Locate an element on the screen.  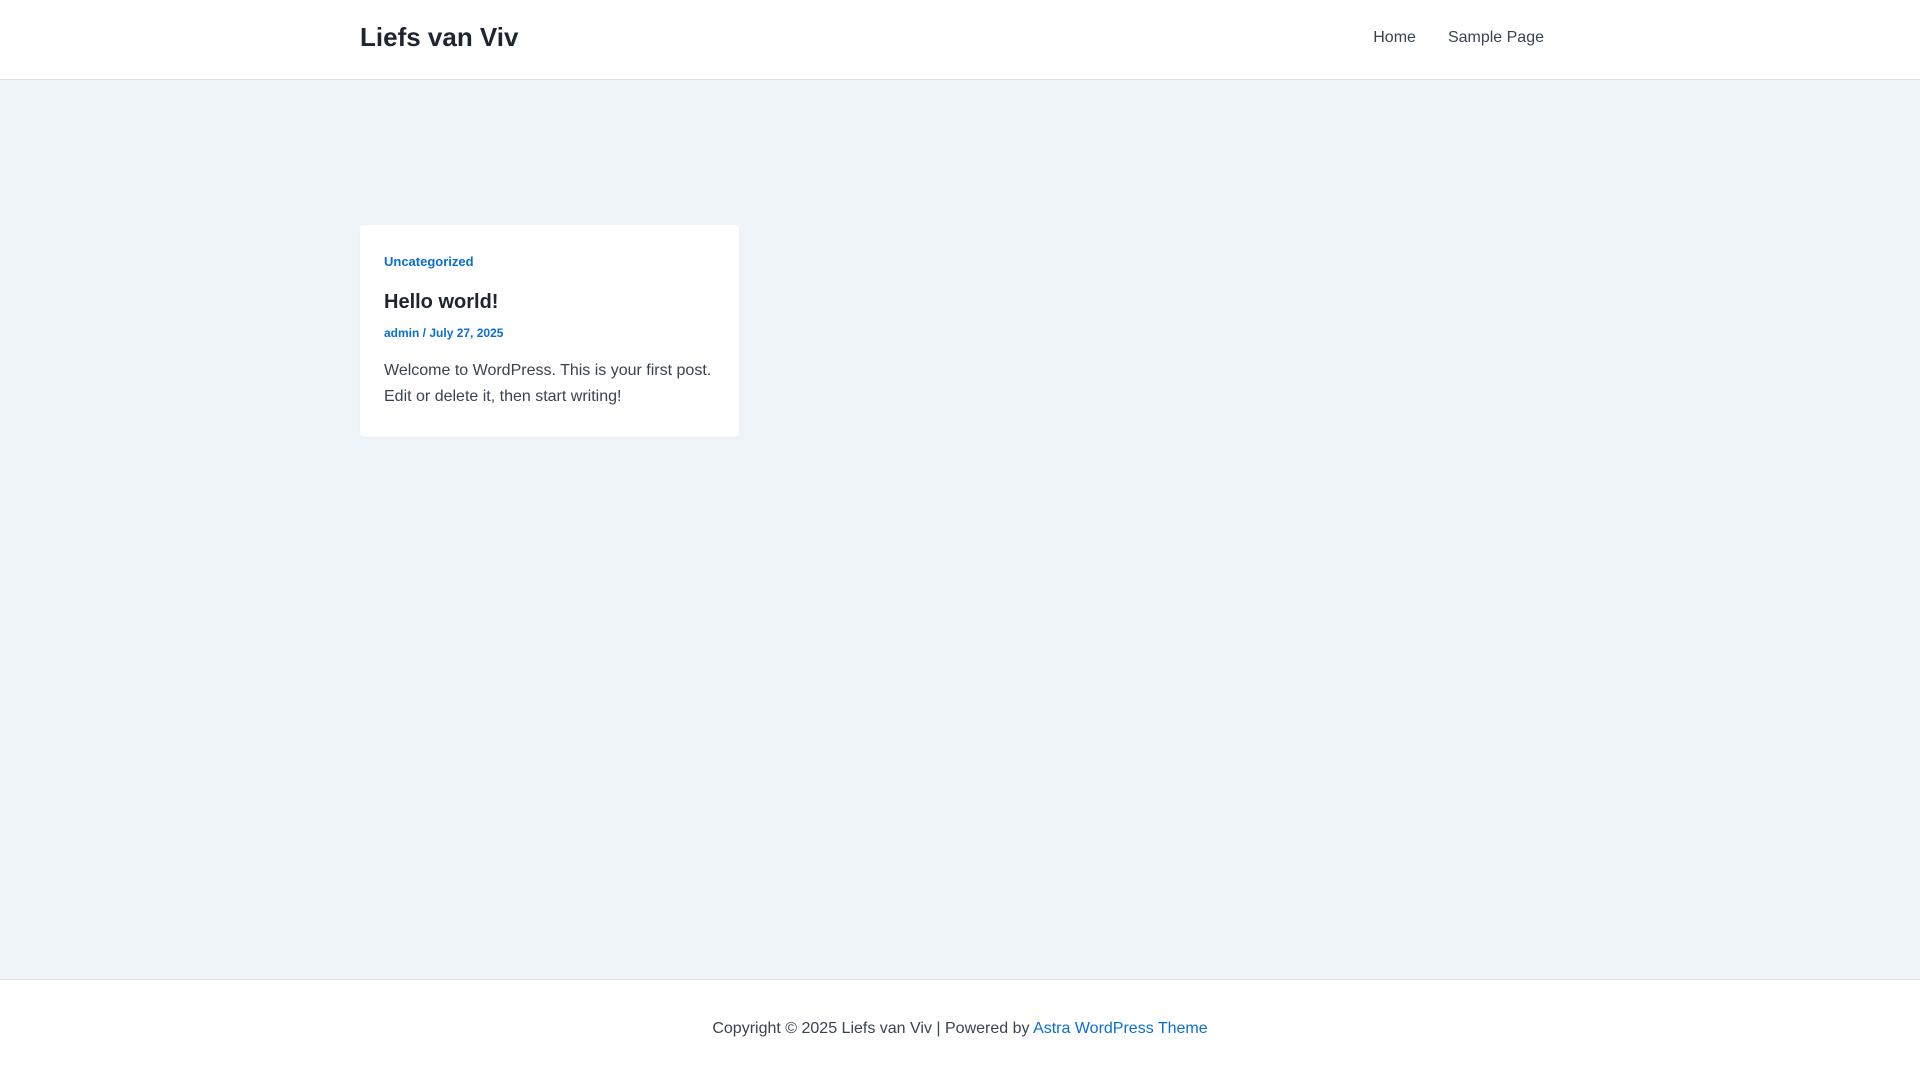
nav-item-home: Home is located at coordinates (1394, 38).